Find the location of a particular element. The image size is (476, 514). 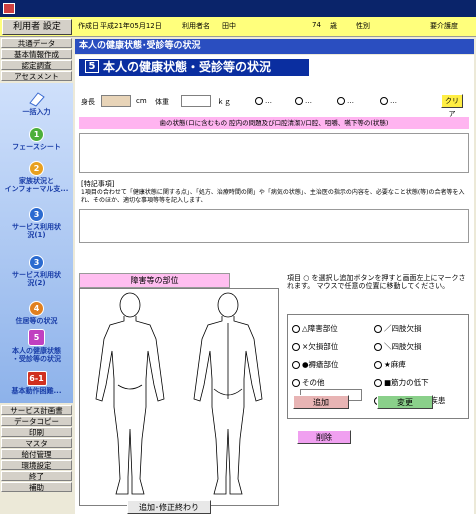

step-bulk-input: 一括入力 is located at coordinates (36, 103).